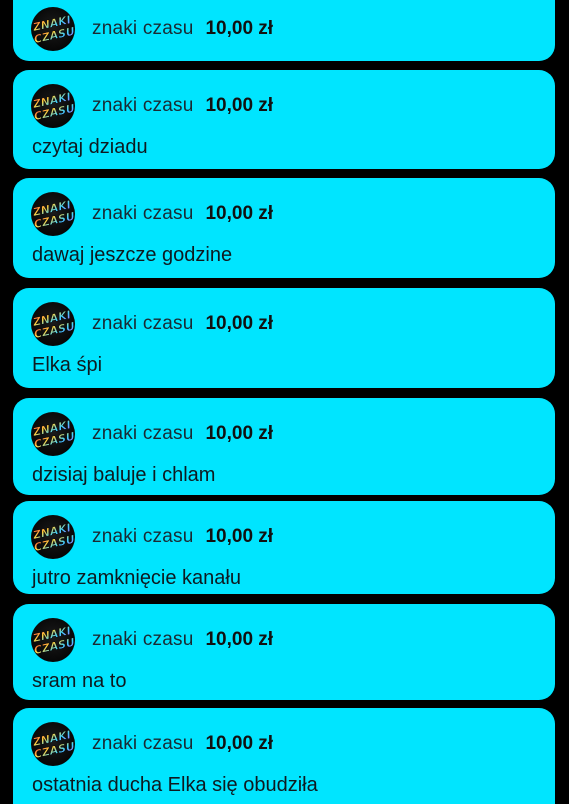 Image resolution: width=569 pixels, height=804 pixels. I want to click on donation-card: ZNAKI CZASU znaki czasu 10,00 zł, so click(284, 30).